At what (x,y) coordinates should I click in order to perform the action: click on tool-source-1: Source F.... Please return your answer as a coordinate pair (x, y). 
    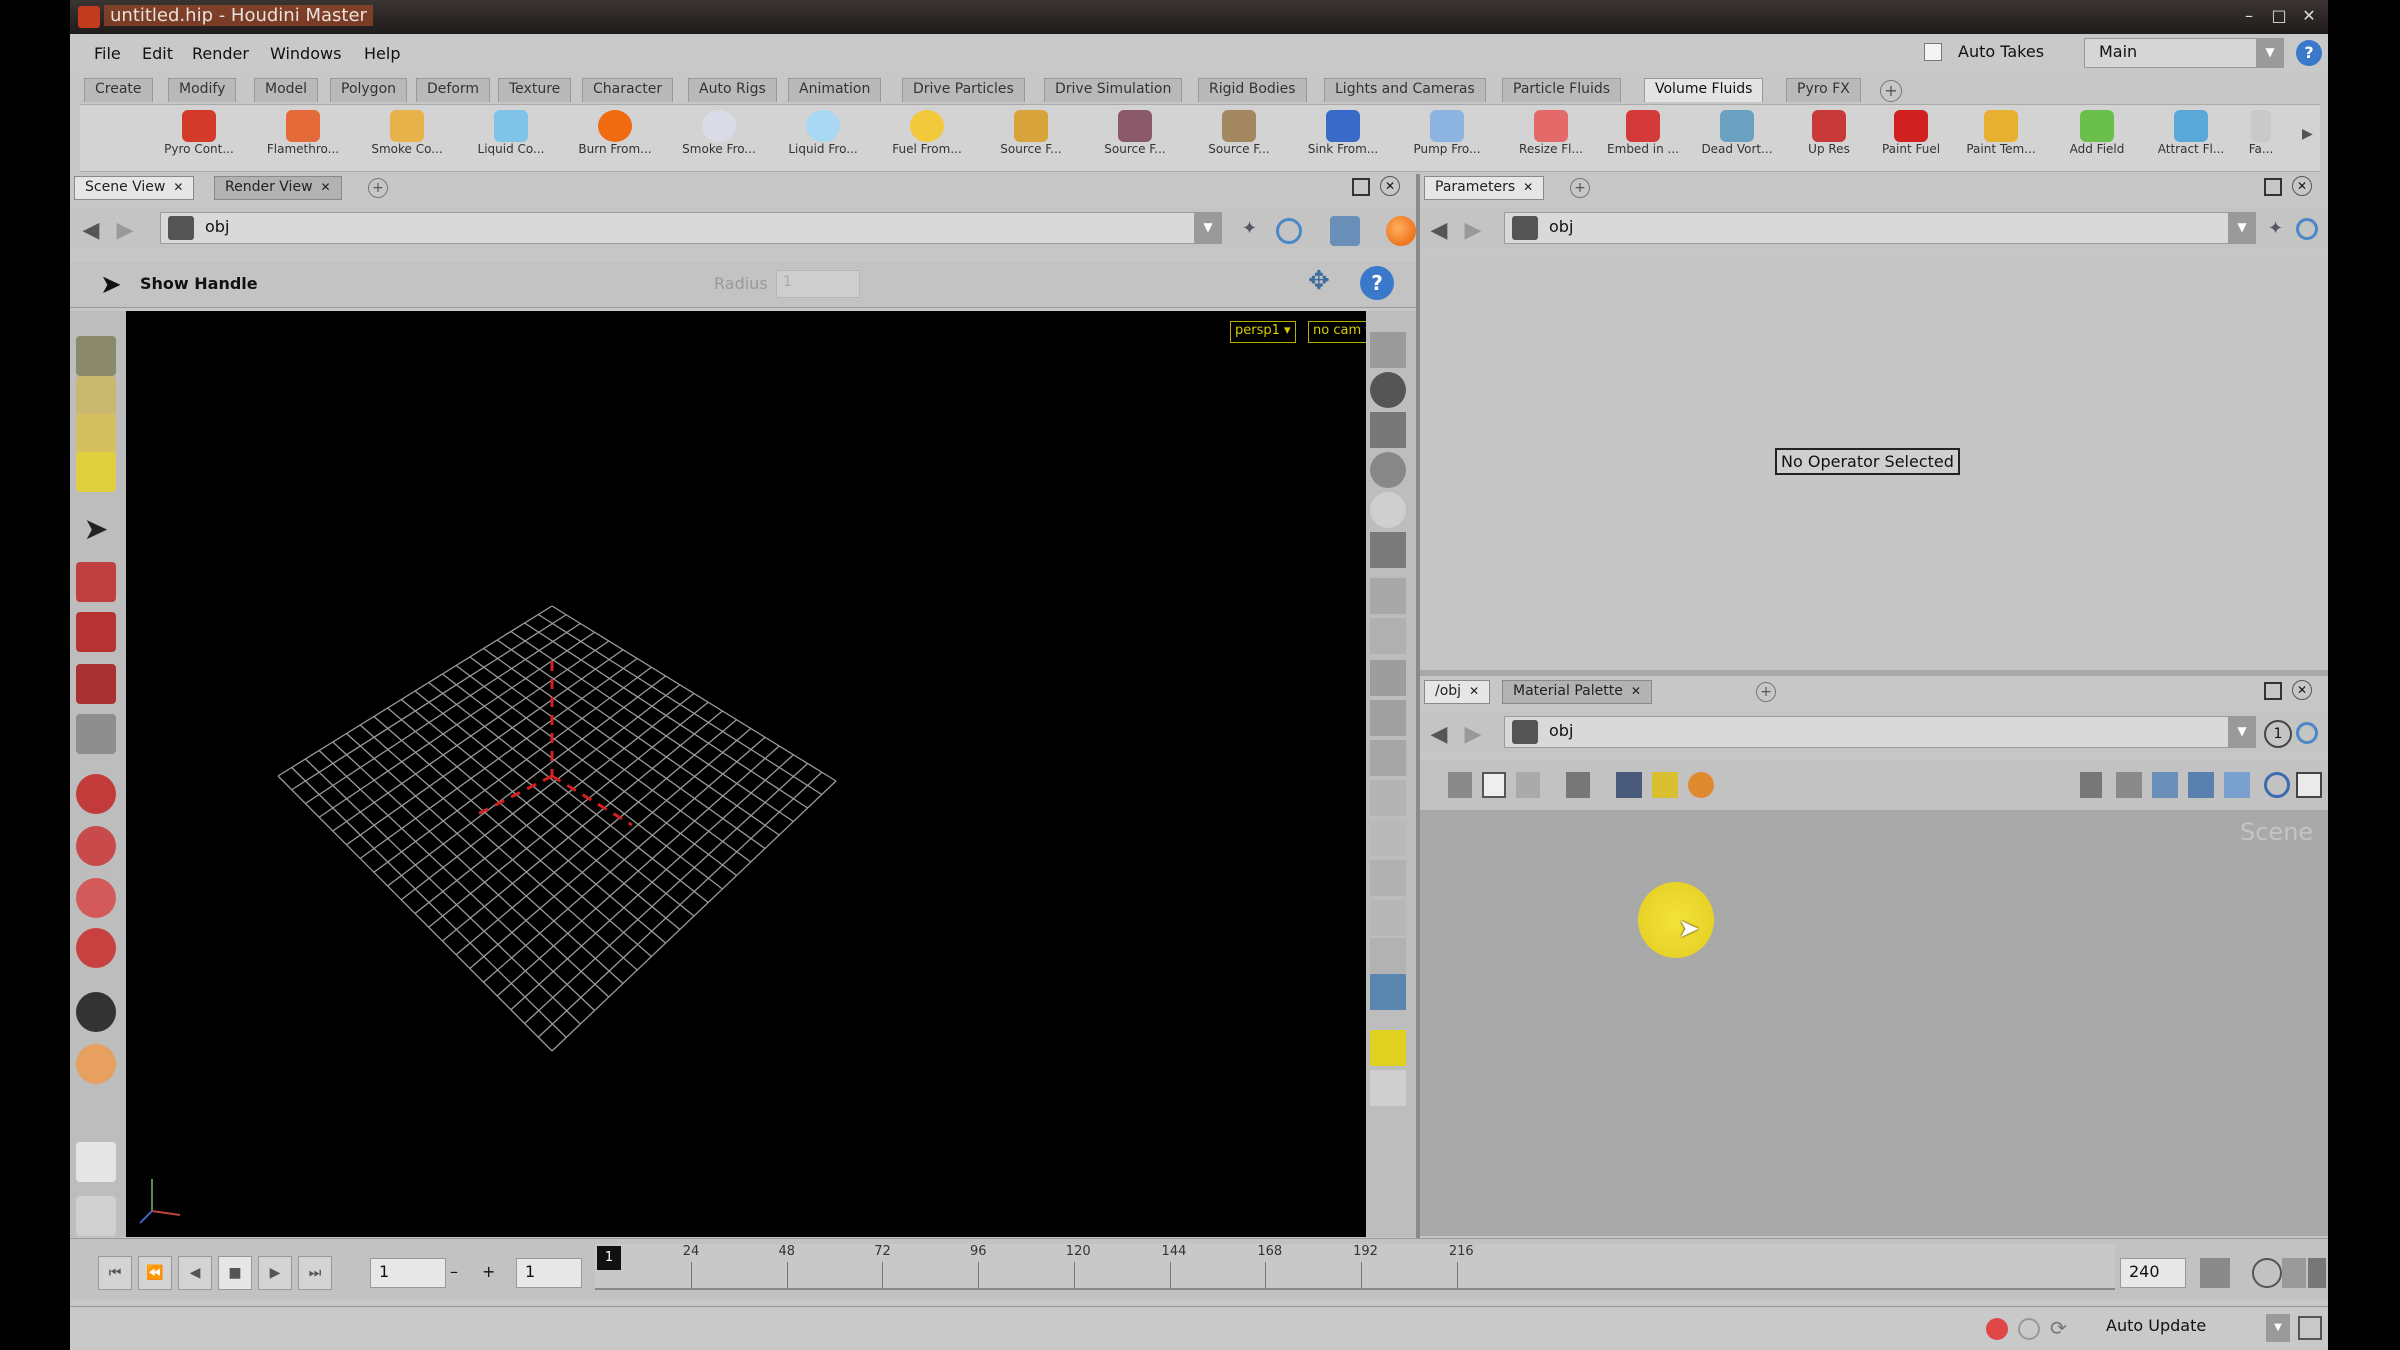
    Looking at the image, I should click on (1031, 138).